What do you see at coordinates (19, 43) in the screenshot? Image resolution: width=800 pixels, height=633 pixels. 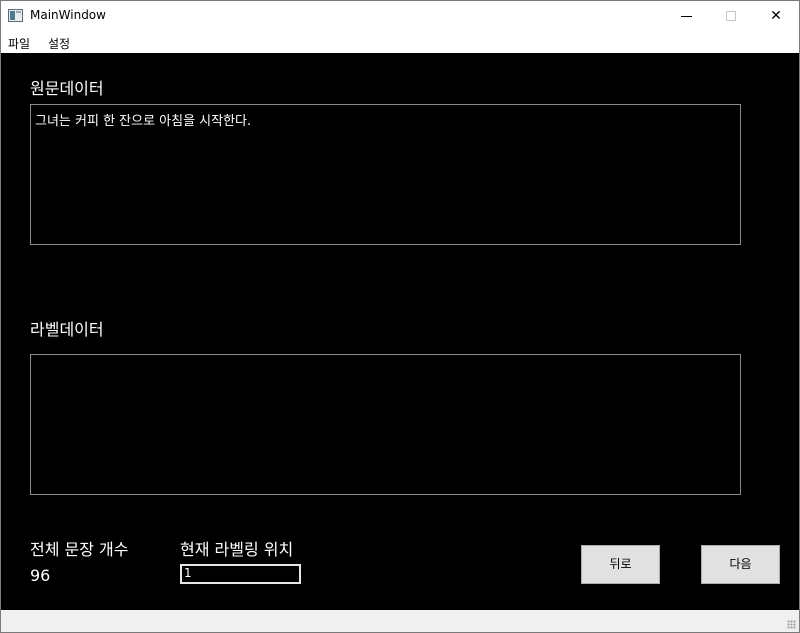 I see `menu-file: 파일` at bounding box center [19, 43].